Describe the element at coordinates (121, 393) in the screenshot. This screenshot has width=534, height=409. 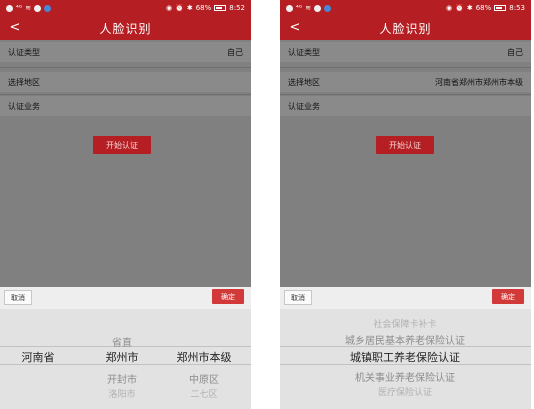
I see `city-option-below-2: 洛阳市` at that location.